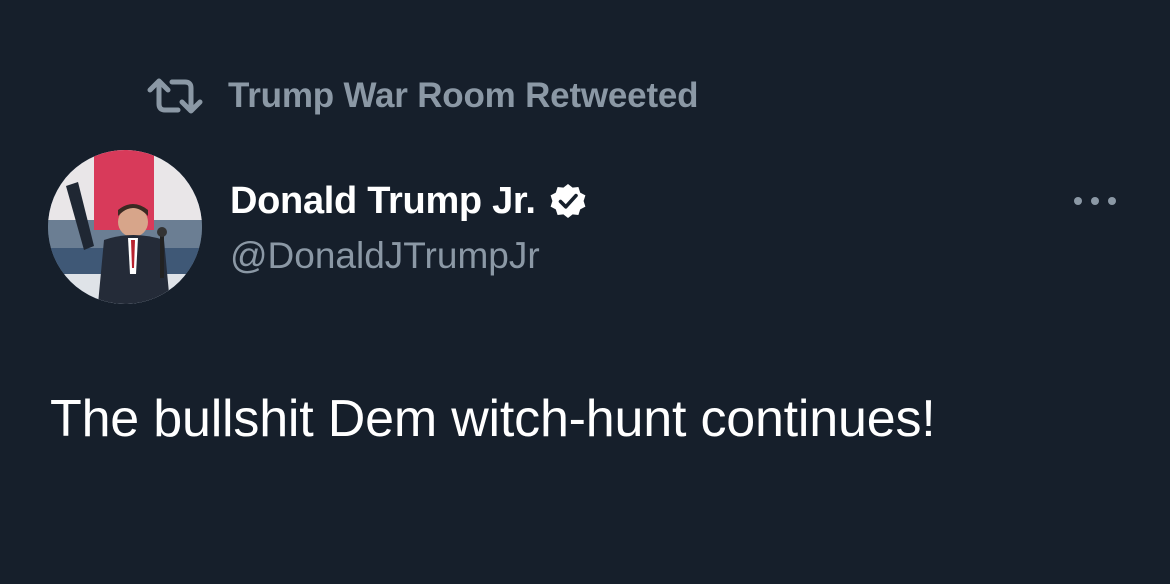  Describe the element at coordinates (175, 96) in the screenshot. I see `retweet-icon` at that location.